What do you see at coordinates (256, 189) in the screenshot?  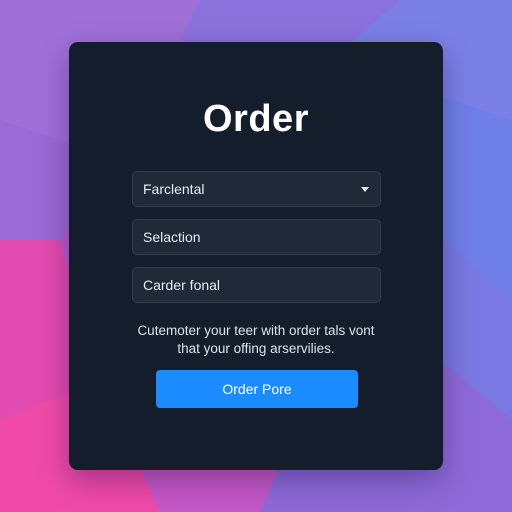 I see `select-field: Farclental` at bounding box center [256, 189].